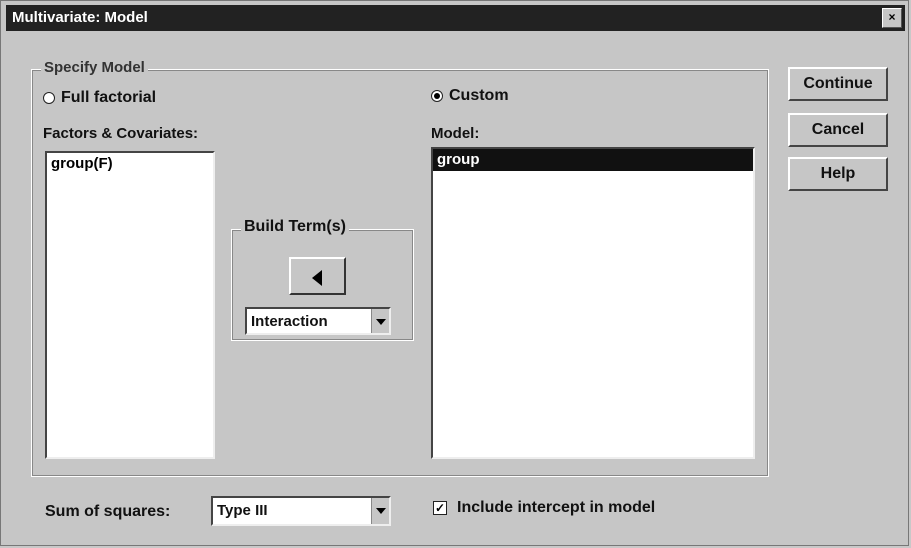  I want to click on sum-of-squares-select: Type III, so click(301, 511).